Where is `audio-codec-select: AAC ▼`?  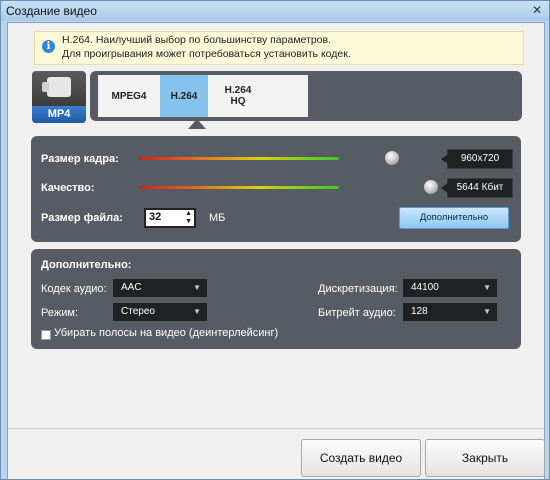
audio-codec-select: AAC ▼ is located at coordinates (160, 288).